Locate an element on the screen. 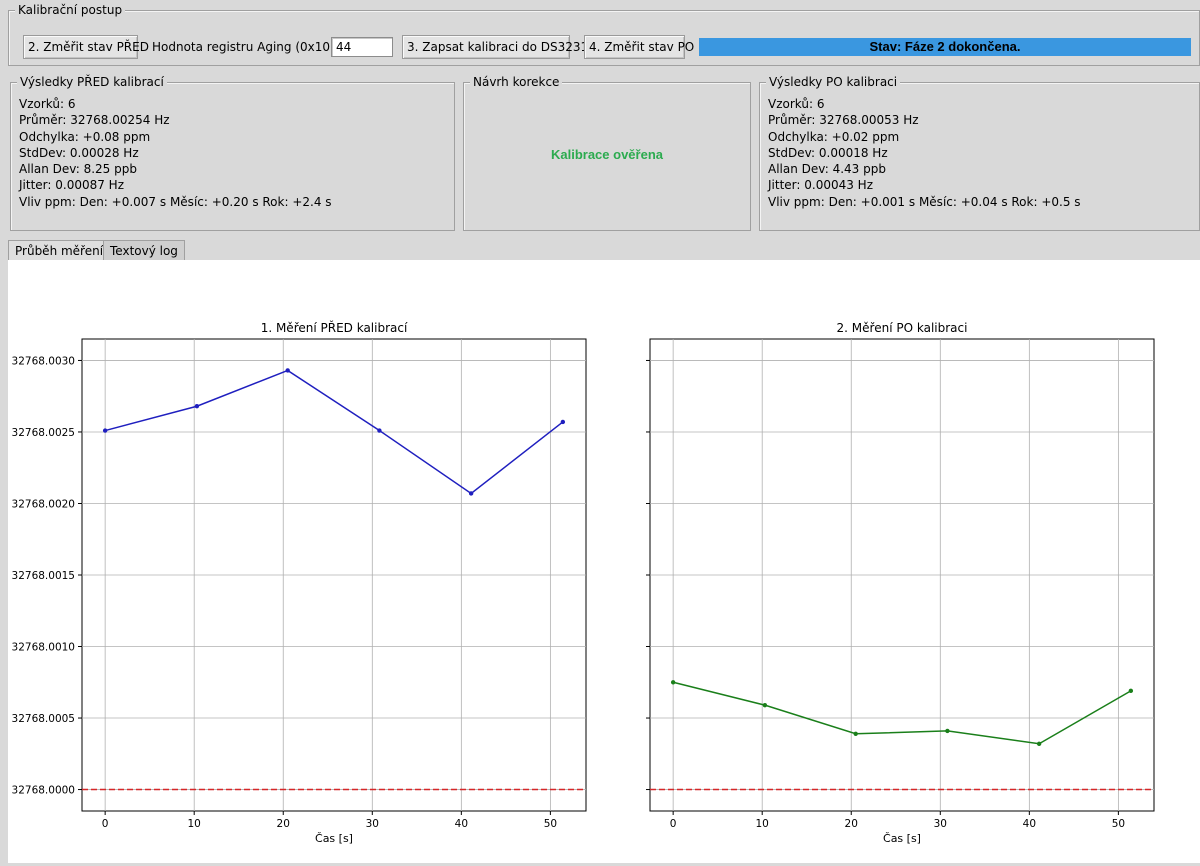  chart1-ytick-label: 32768.0030 is located at coordinates (43, 361).